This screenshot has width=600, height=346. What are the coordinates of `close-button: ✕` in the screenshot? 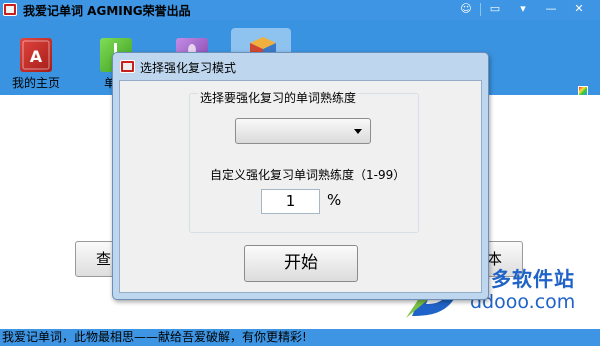 It's located at (579, 9).